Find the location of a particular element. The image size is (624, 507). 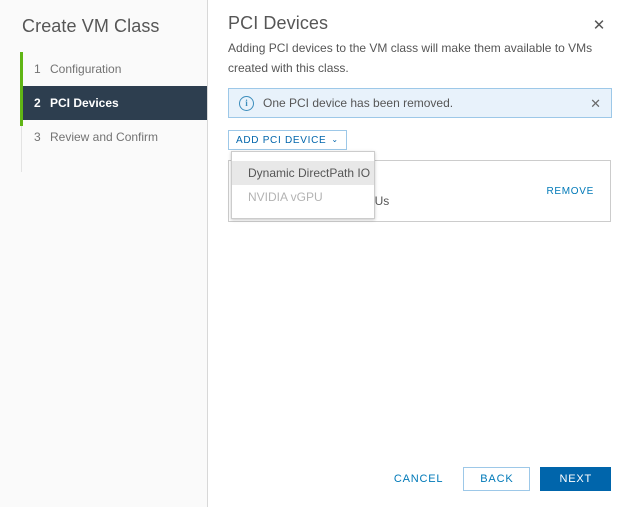

info-icon: i is located at coordinates (246, 103).